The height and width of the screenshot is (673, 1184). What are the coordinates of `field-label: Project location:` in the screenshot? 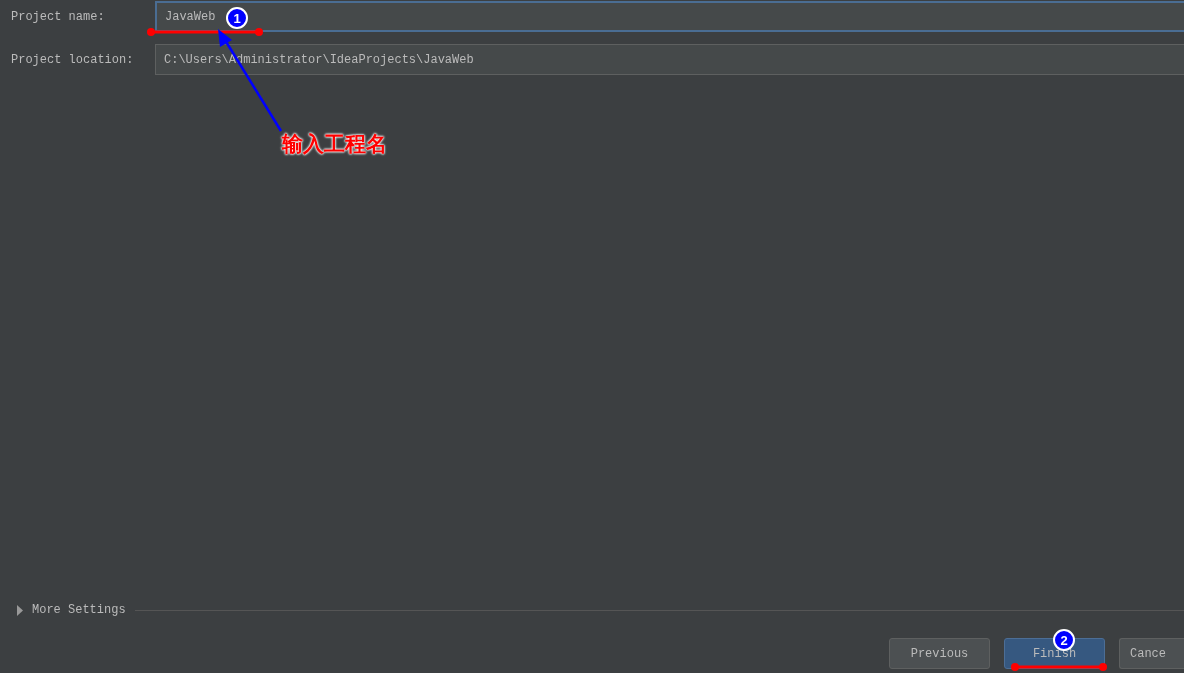 It's located at (73, 60).